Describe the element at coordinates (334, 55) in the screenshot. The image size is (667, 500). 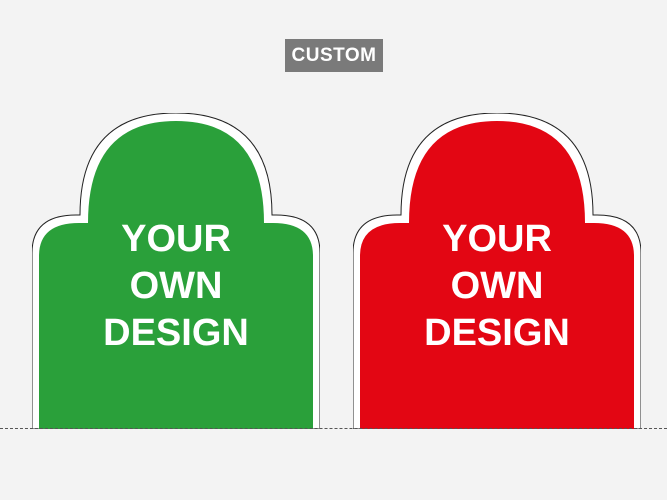
I see `custom-badge: CUSTOM` at that location.